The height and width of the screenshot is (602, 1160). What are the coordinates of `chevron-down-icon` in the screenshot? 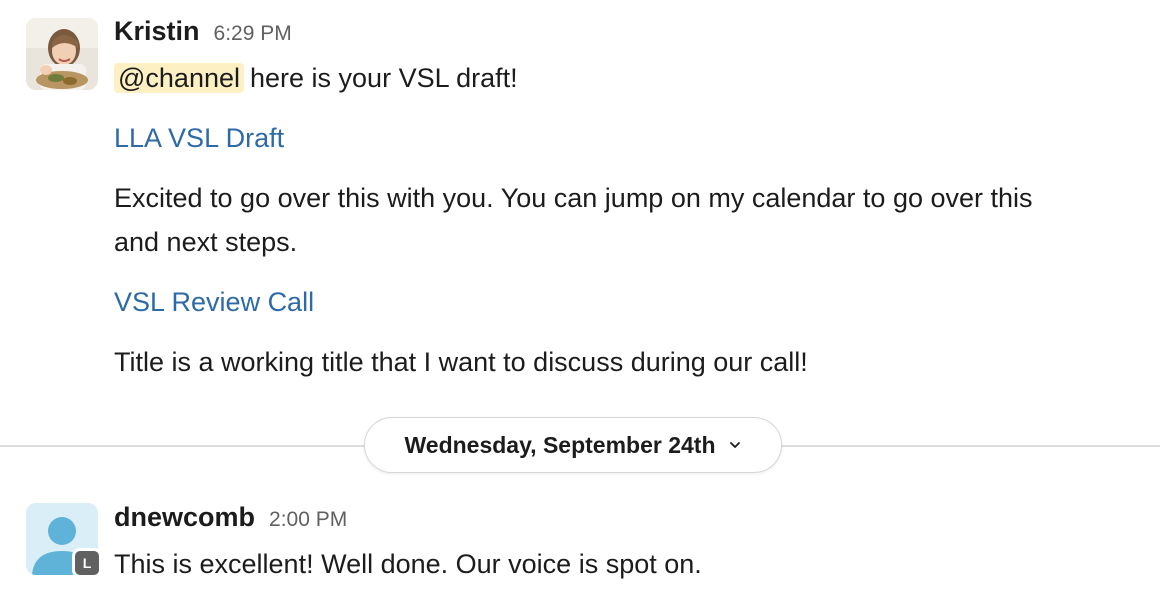 It's located at (734, 445).